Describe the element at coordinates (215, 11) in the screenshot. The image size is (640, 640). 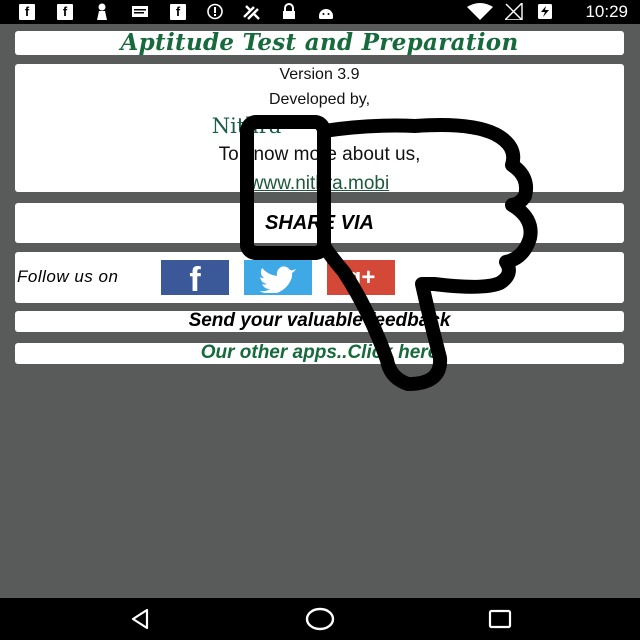
I see `sync-icon` at that location.